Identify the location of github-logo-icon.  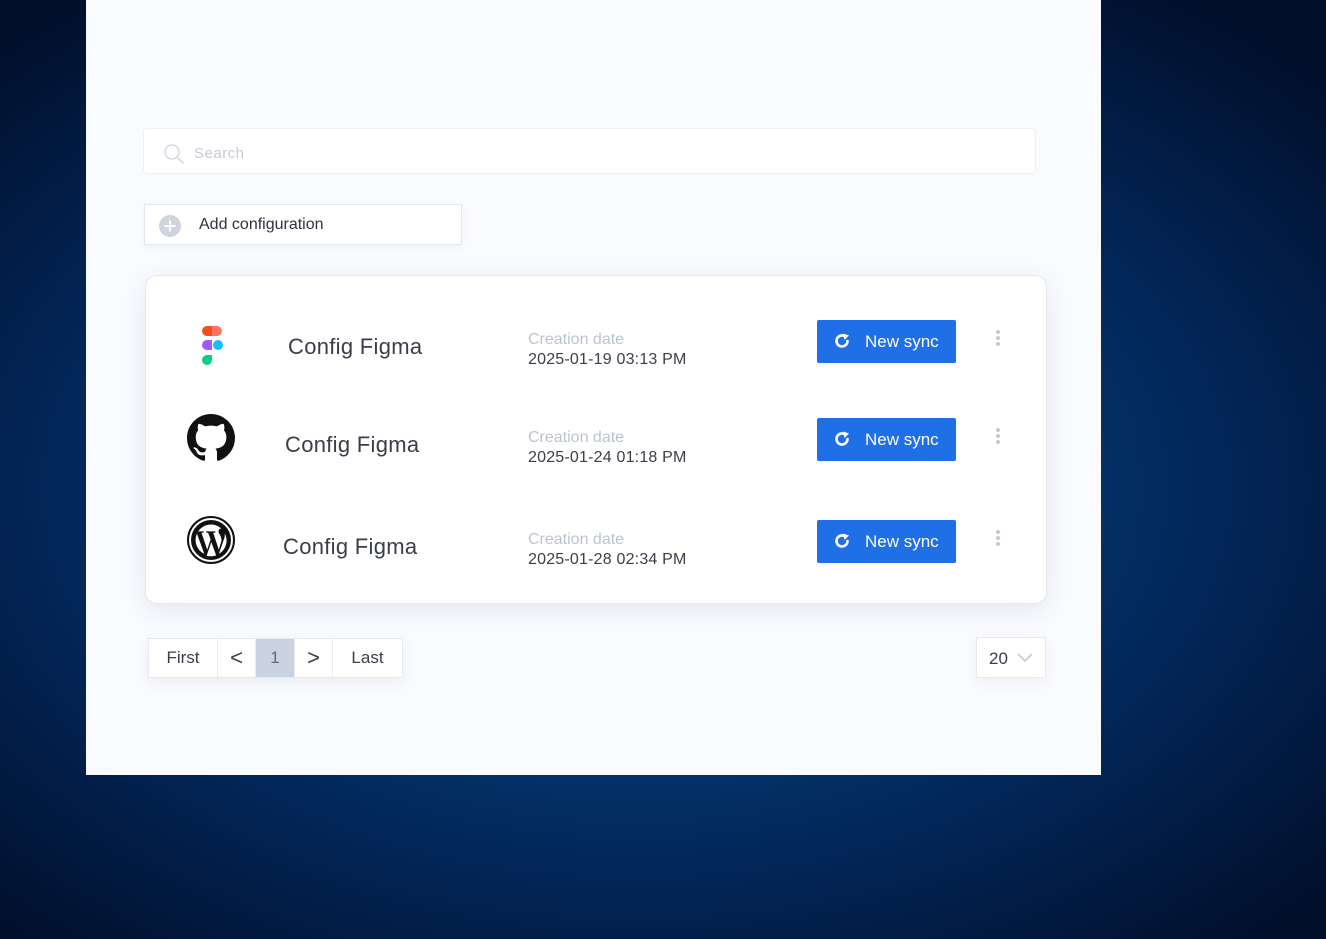
(211, 437).